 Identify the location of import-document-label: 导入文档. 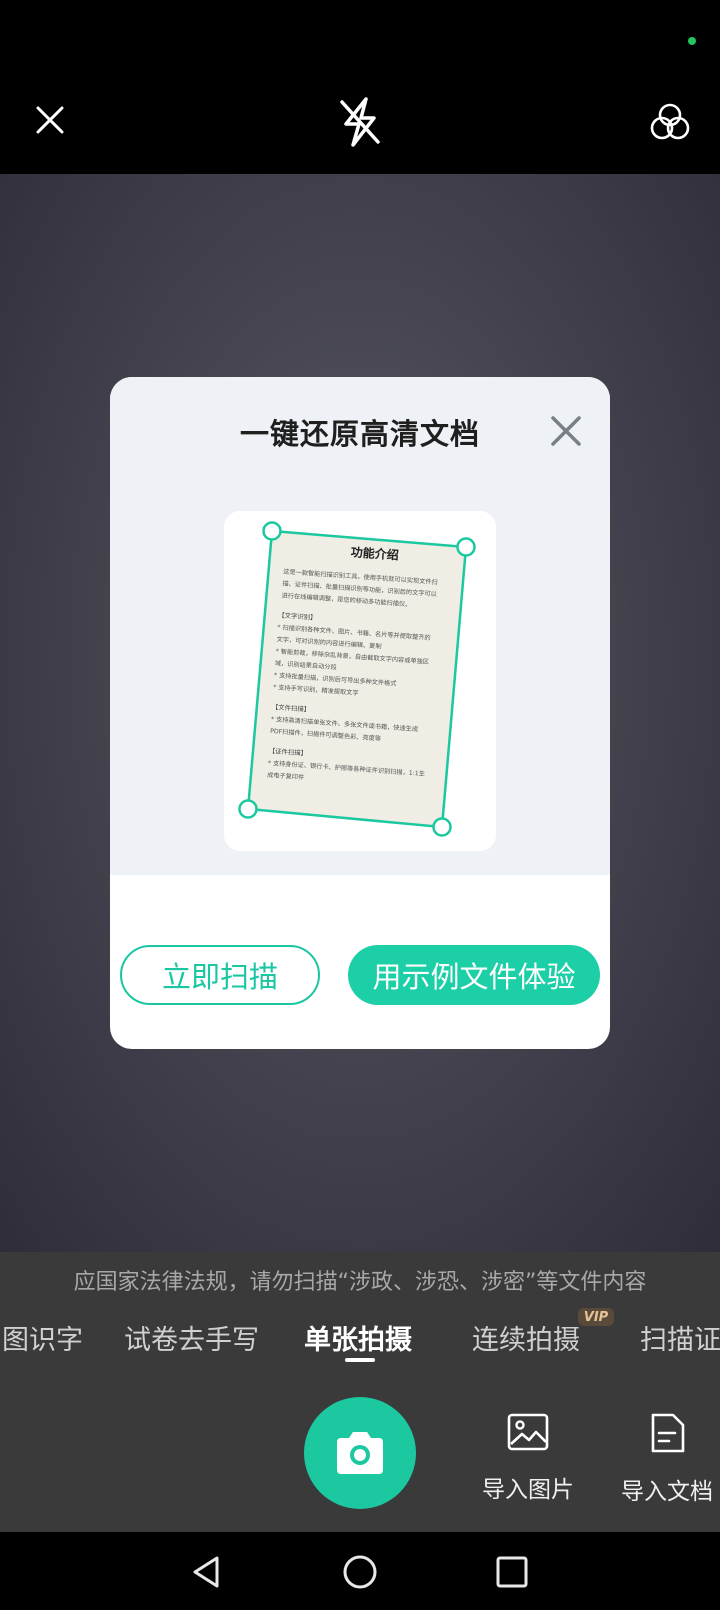
(667, 1492).